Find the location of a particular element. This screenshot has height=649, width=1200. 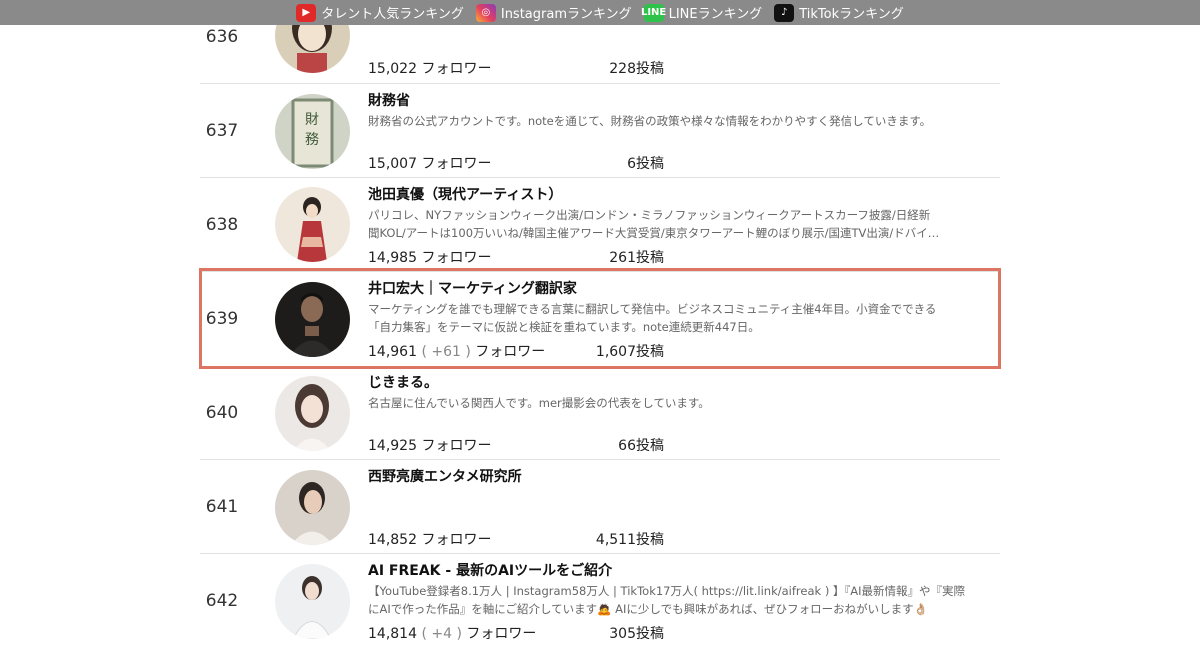

avatar: 財務 is located at coordinates (312, 131).